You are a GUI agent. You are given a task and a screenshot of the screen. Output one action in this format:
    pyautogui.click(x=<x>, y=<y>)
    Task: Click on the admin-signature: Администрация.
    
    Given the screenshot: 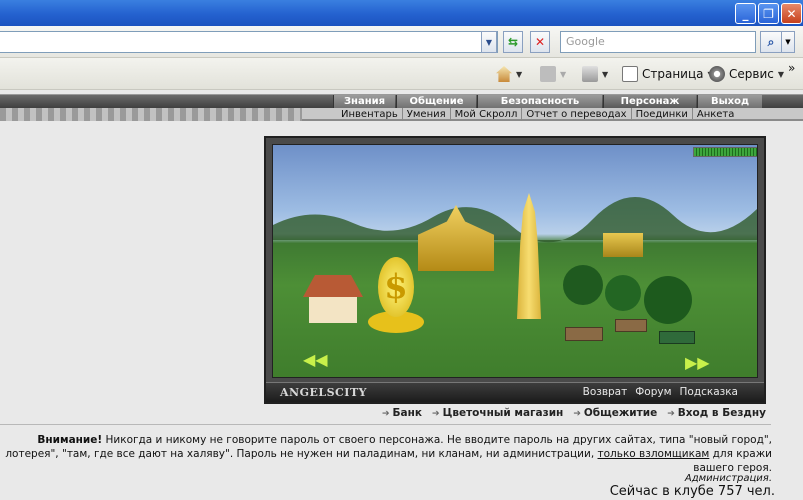 What is the action you would take?
    pyautogui.click(x=728, y=478)
    